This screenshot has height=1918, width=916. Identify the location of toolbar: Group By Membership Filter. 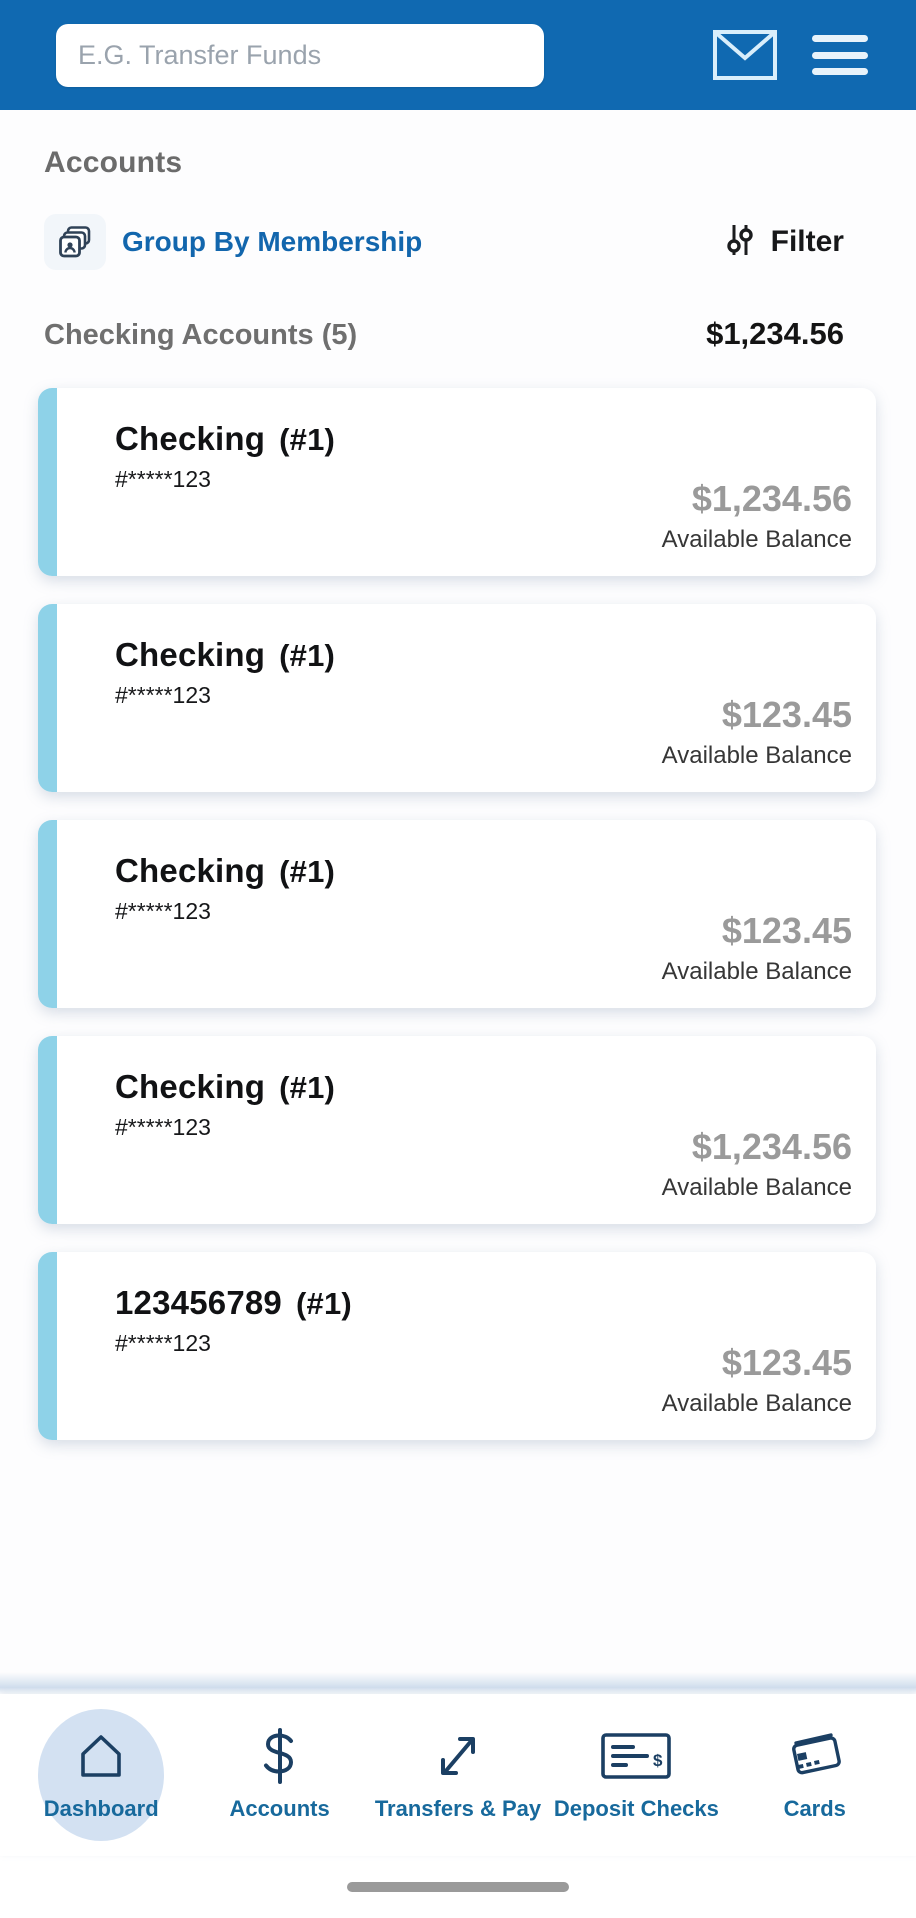
(458, 228).